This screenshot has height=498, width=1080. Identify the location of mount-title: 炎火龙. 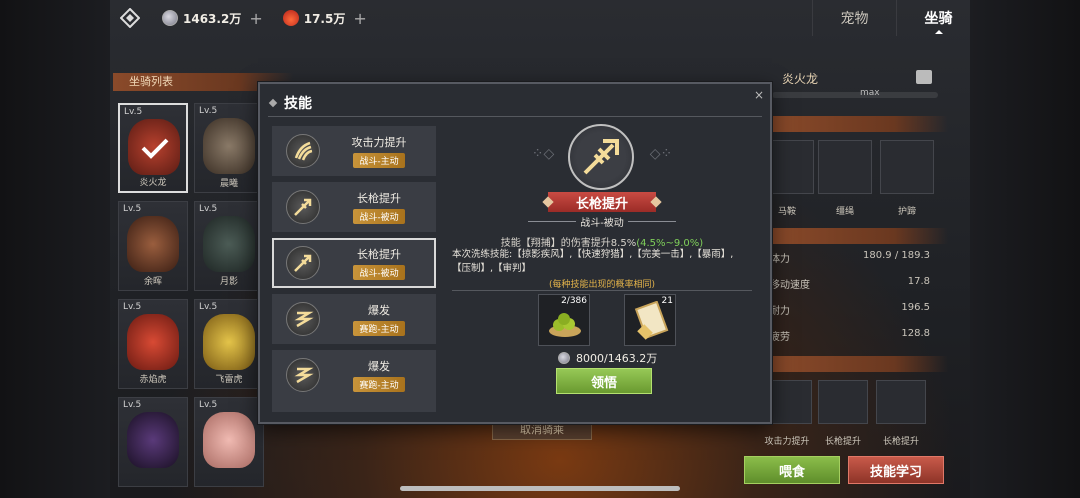
(800, 78).